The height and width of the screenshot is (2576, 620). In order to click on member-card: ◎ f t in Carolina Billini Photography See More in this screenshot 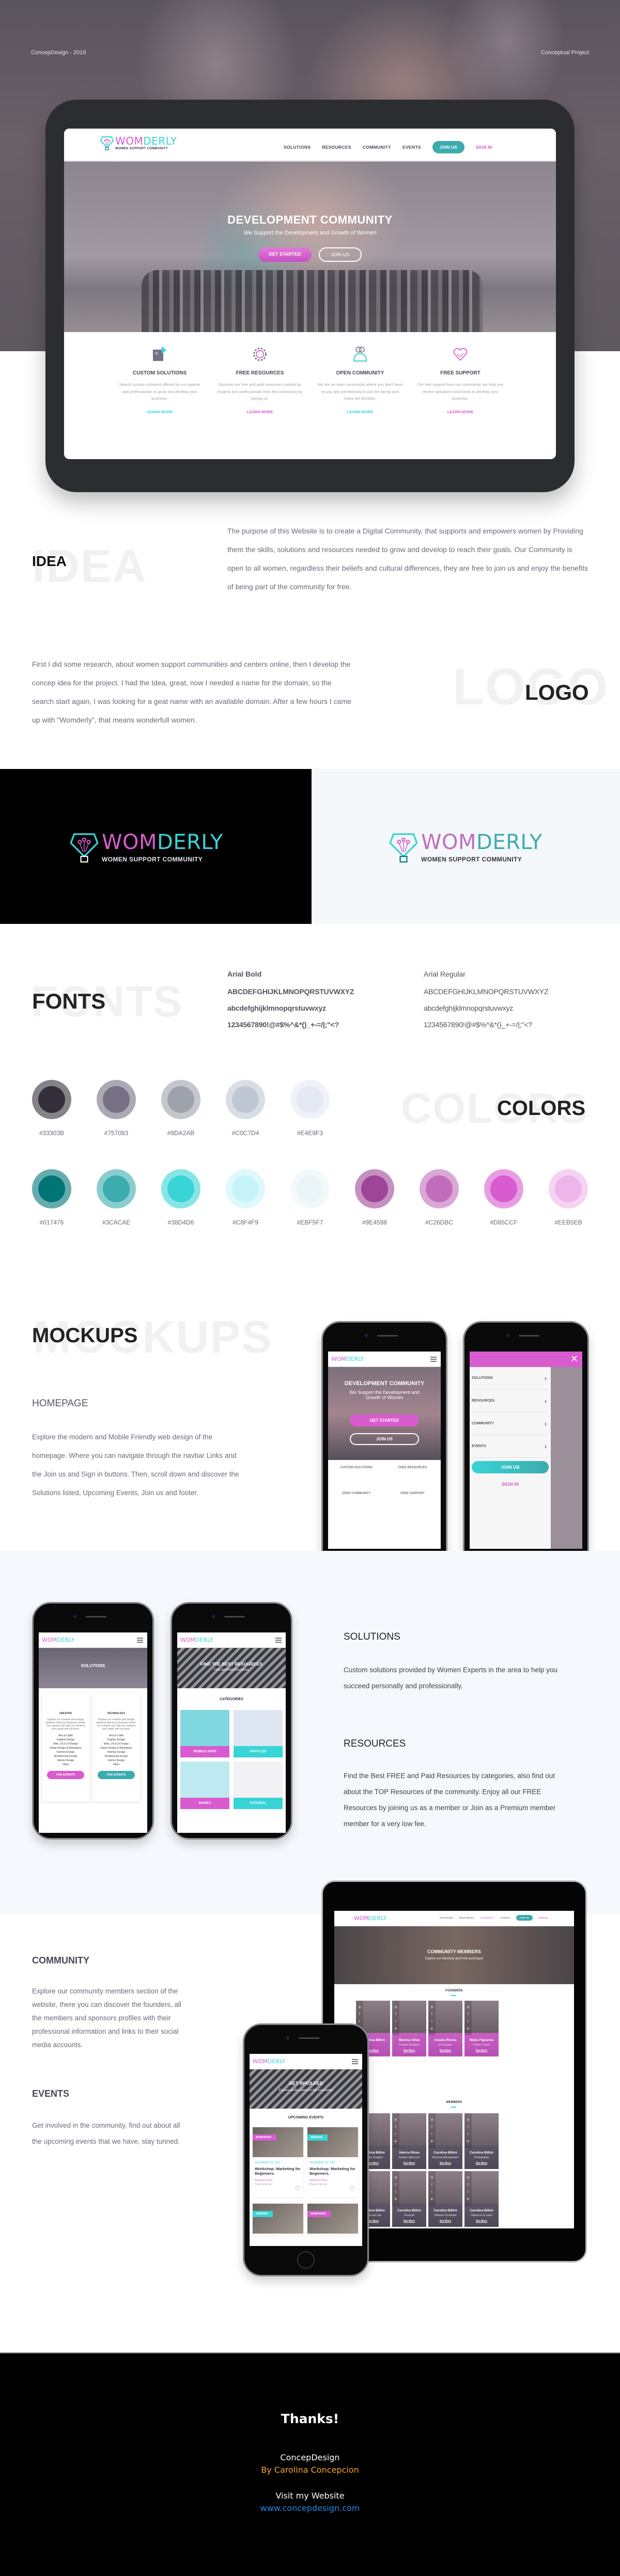, I will do `click(482, 2141)`.